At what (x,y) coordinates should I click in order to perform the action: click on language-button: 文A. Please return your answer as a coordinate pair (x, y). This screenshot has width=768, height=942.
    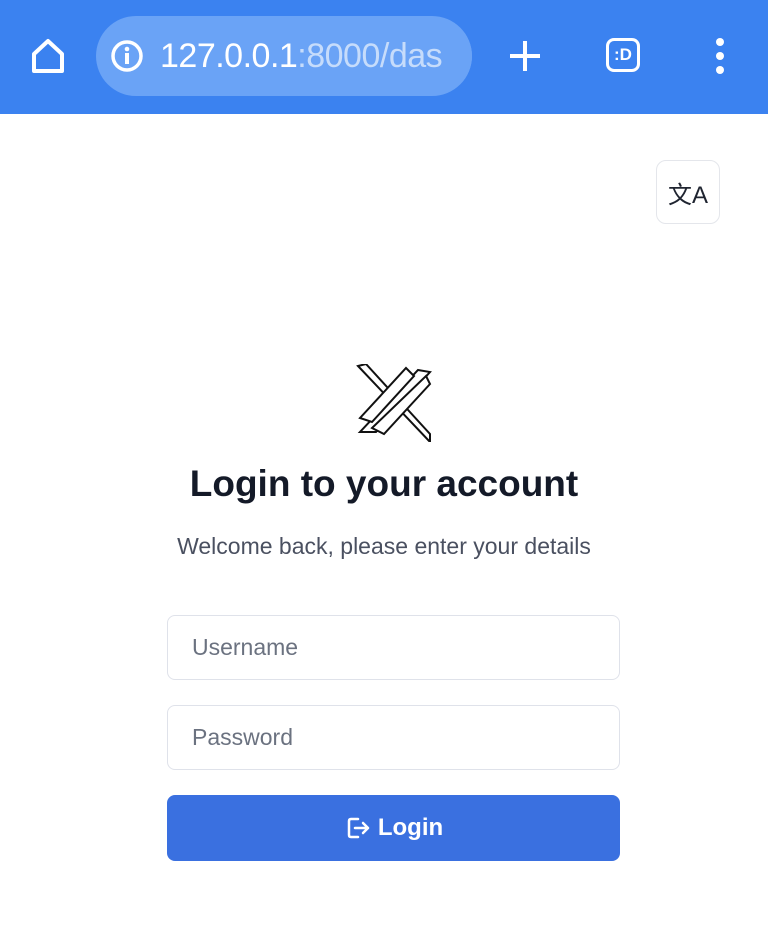
    Looking at the image, I should click on (688, 192).